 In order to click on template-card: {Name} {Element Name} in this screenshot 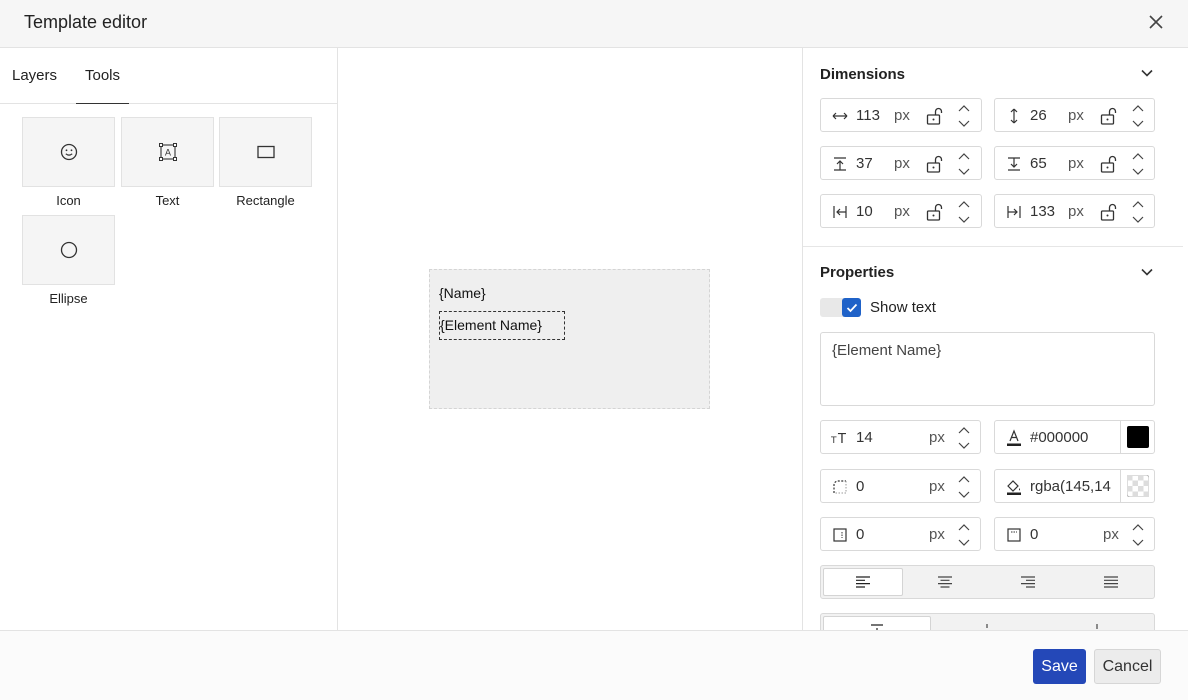, I will do `click(569, 339)`.